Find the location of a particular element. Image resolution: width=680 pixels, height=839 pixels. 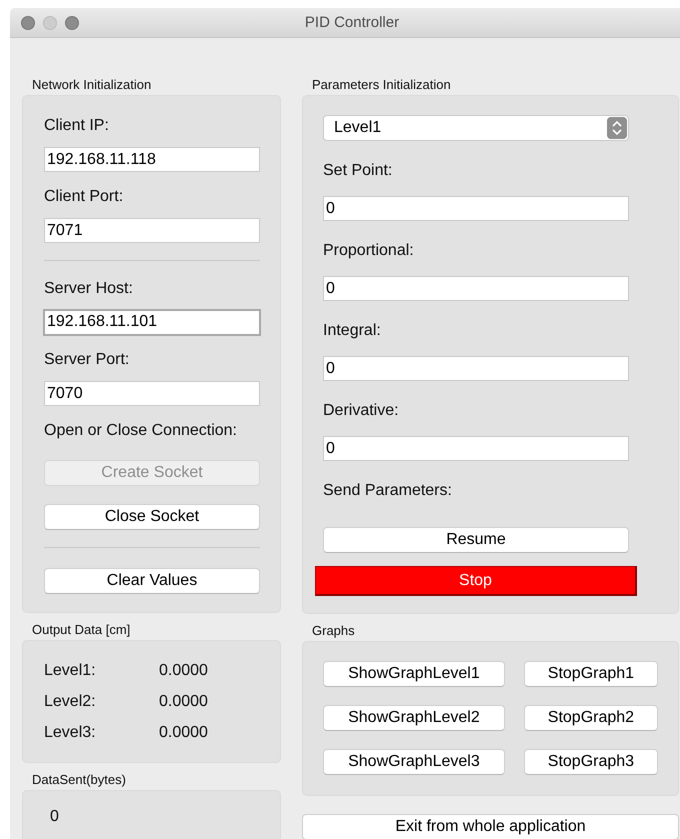

field-label: Proportional: is located at coordinates (368, 250).